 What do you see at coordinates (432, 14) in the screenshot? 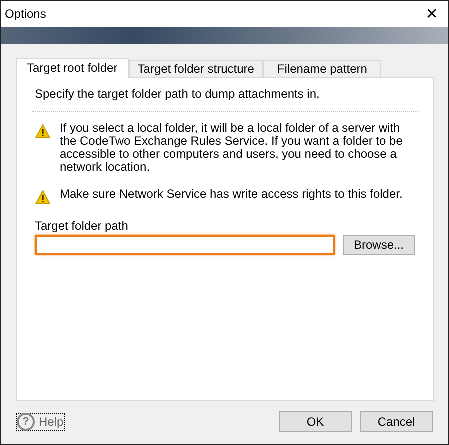
I see `close-button: ✕` at bounding box center [432, 14].